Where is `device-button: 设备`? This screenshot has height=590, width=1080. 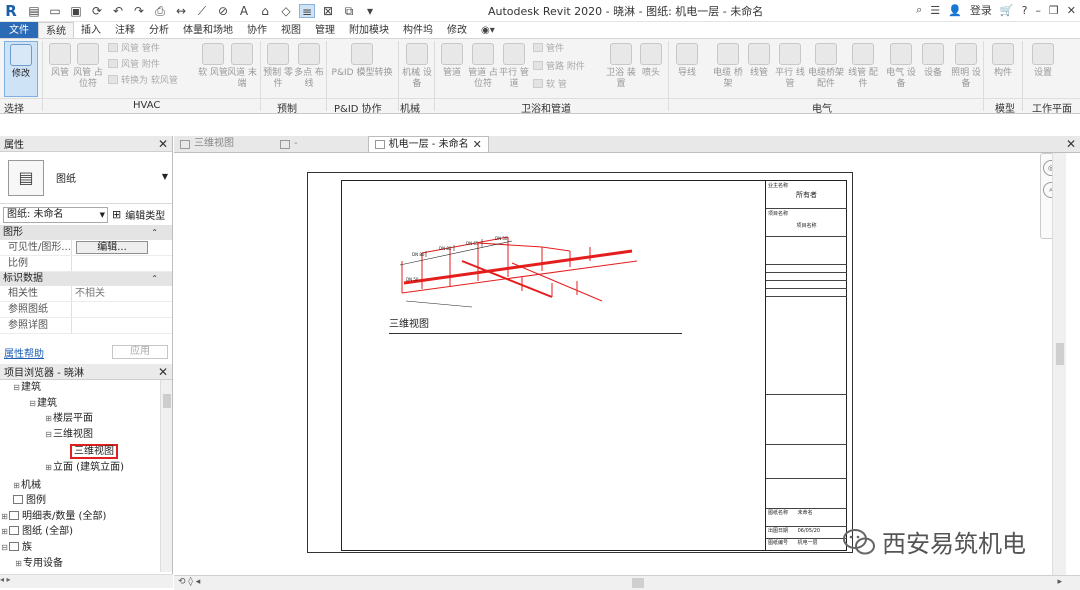
device-button: 设备 is located at coordinates (933, 69).